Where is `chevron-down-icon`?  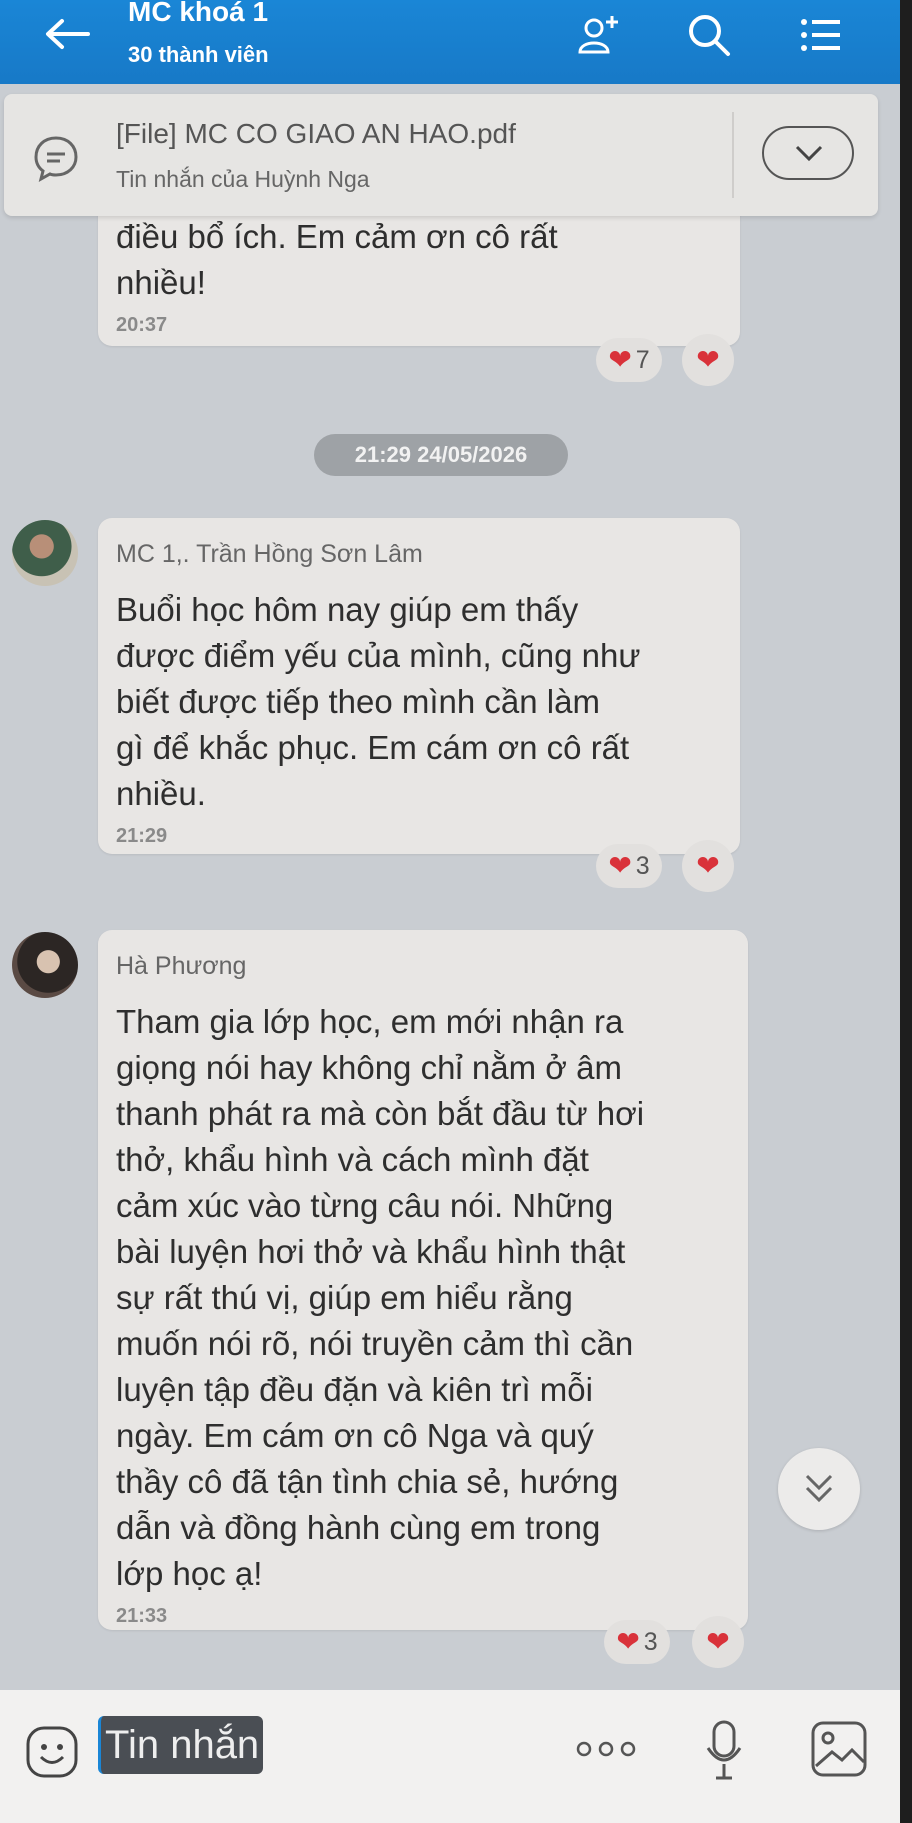
chevron-down-icon is located at coordinates (809, 153).